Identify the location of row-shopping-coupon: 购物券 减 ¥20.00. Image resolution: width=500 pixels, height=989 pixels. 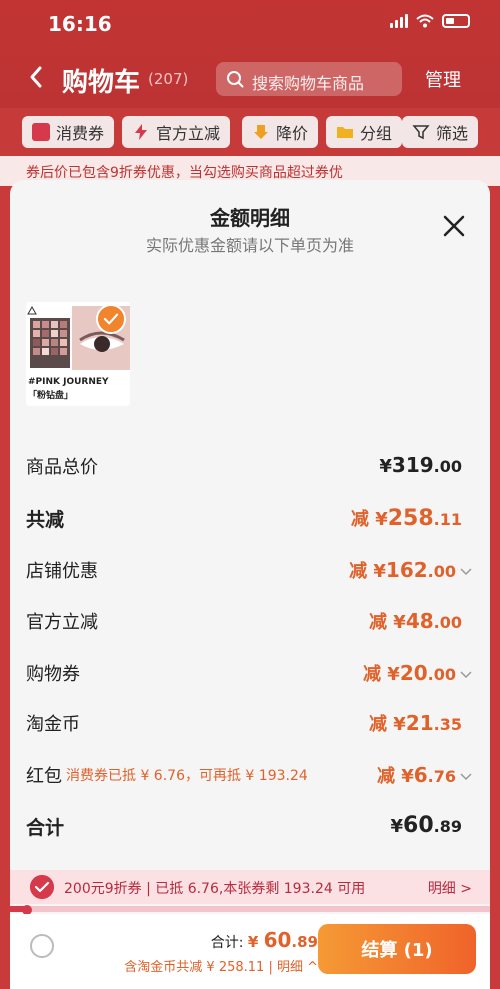
(249, 675).